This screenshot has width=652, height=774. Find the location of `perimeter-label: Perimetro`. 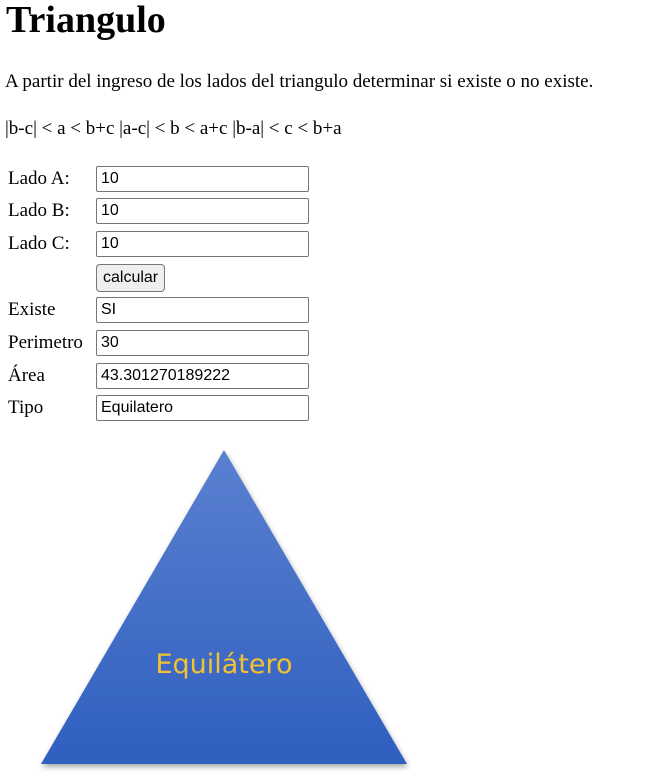

perimeter-label: Perimetro is located at coordinates (45, 342).